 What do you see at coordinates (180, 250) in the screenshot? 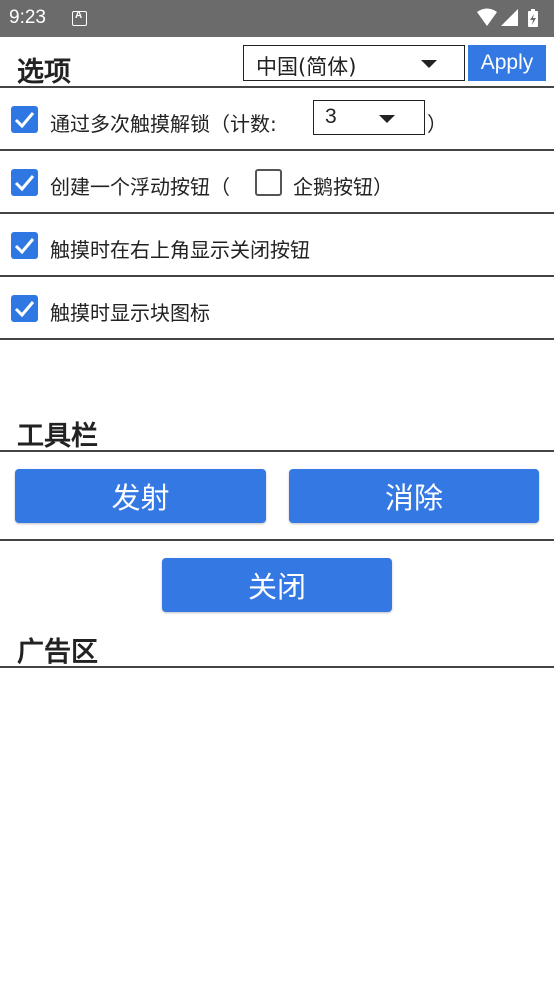
I see `show-close-button-label: 触摸时在右上角显示关闭按钮` at bounding box center [180, 250].